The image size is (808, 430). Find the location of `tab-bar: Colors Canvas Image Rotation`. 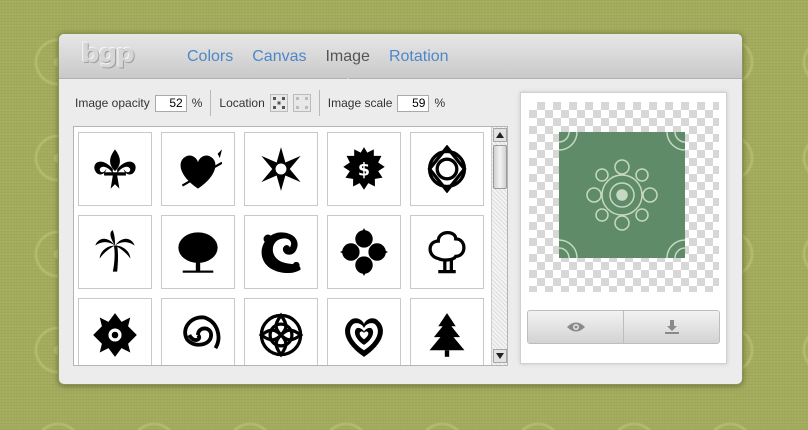

tab-bar: Colors Canvas Image Rotation is located at coordinates (327, 66).